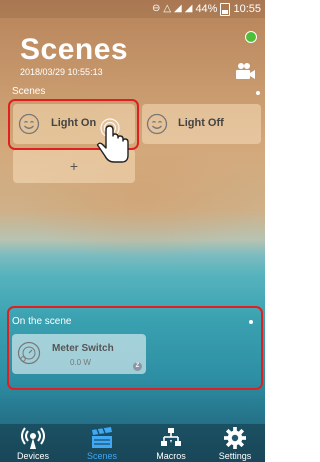 The height and width of the screenshot is (462, 320). Describe the element at coordinates (188, 8) in the screenshot. I see `signal-icon: ◢` at that location.